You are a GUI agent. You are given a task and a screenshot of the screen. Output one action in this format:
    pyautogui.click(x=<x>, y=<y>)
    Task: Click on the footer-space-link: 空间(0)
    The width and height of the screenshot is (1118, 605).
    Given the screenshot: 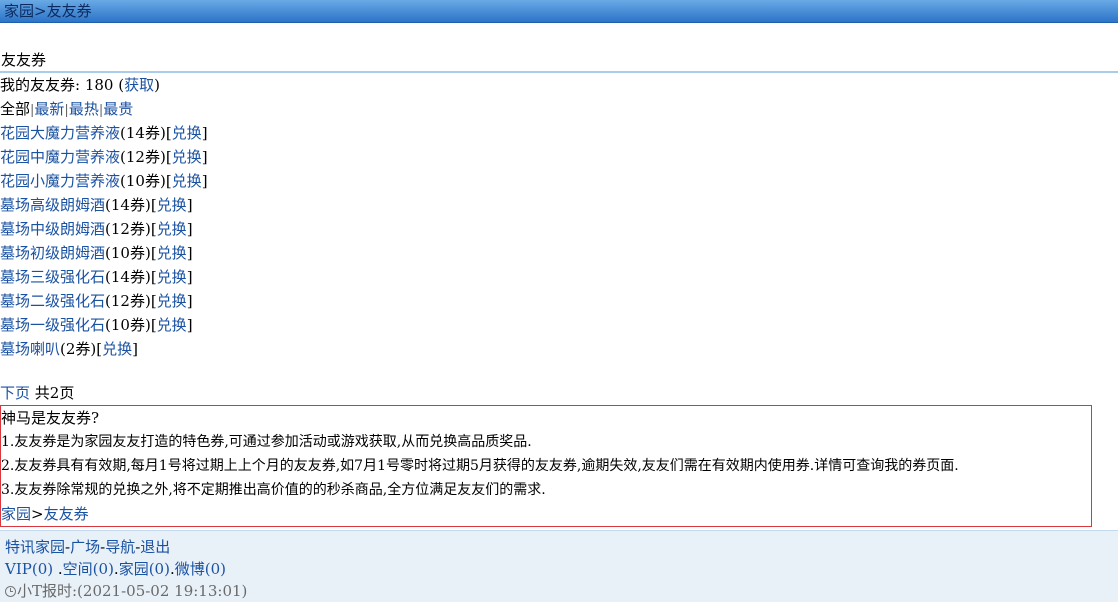 What is the action you would take?
    pyautogui.click(x=88, y=569)
    